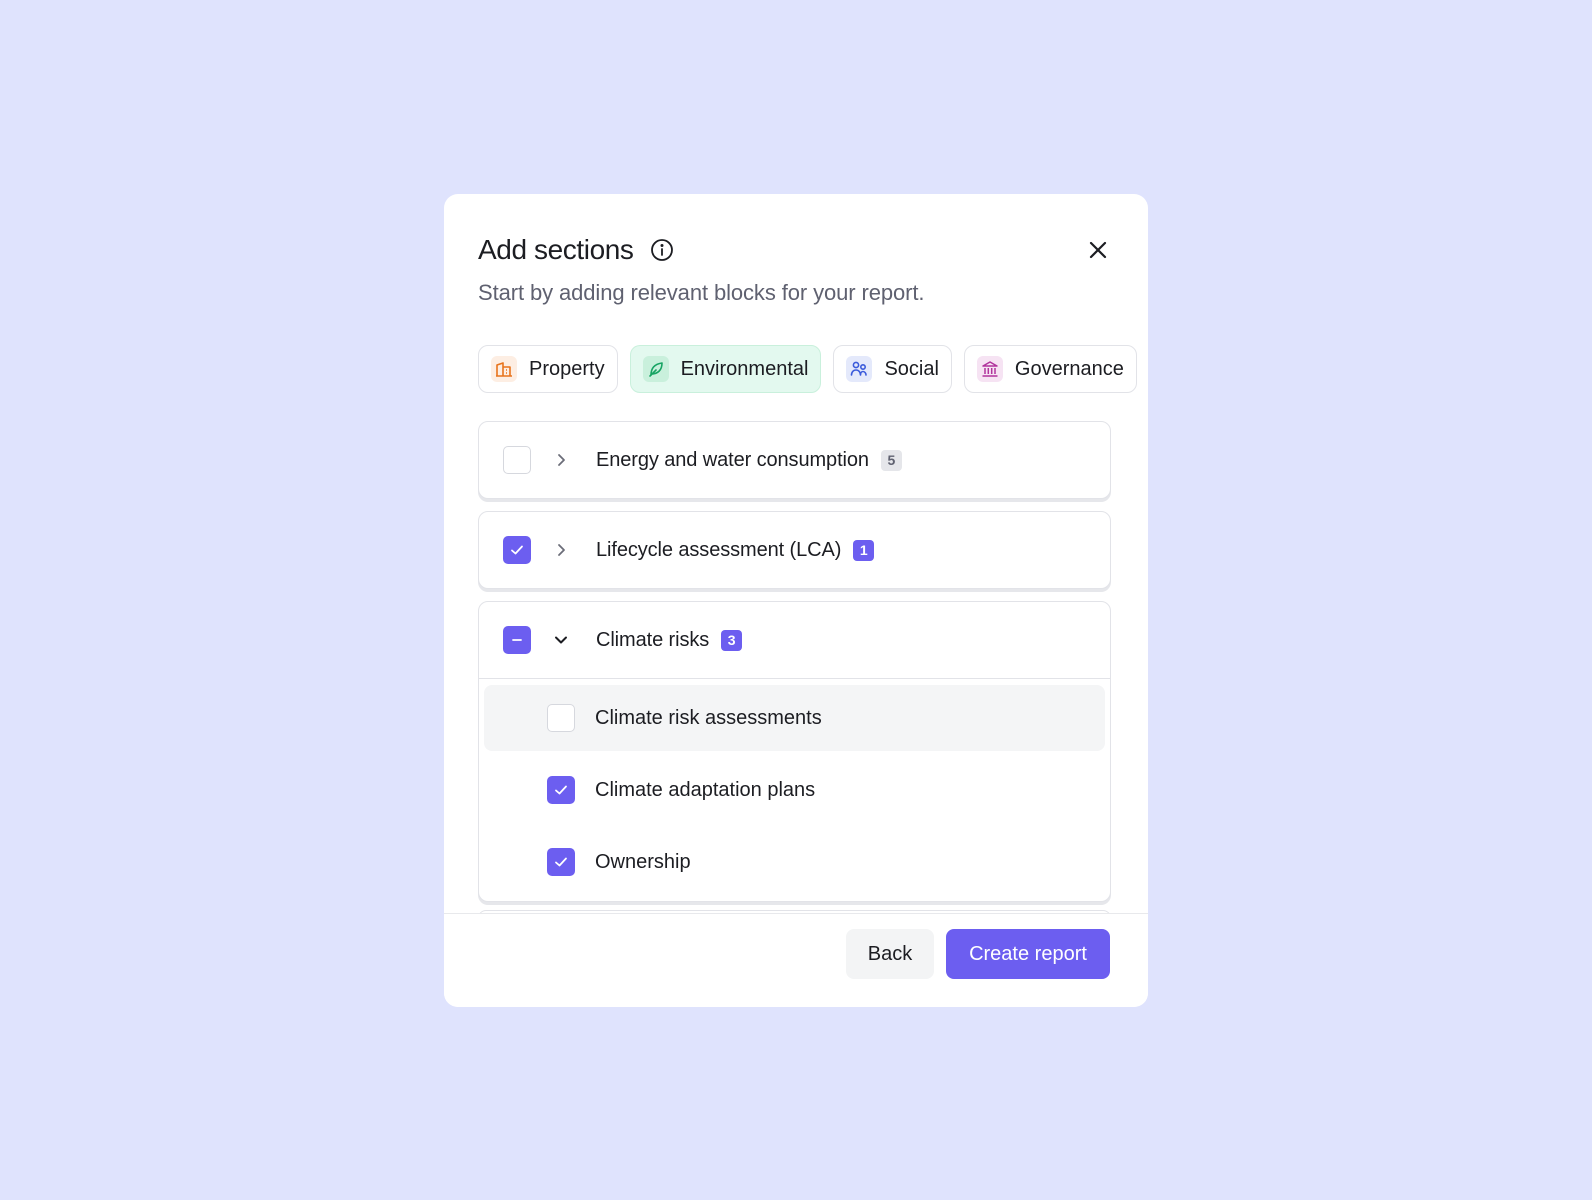 This screenshot has width=1592, height=1200. What do you see at coordinates (643, 861) in the screenshot?
I see `subsection-label: Ownership` at bounding box center [643, 861].